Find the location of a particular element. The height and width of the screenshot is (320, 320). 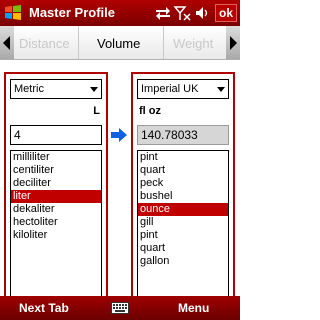

app-title: Master Profile is located at coordinates (72, 12).